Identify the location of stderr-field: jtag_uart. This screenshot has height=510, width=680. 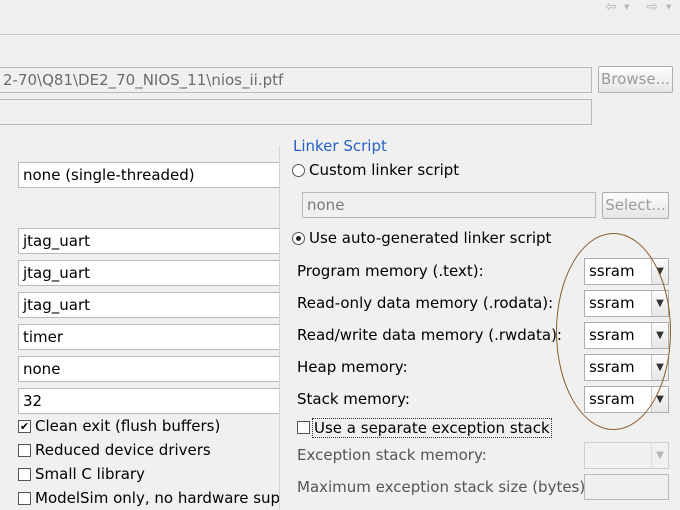
(149, 273).